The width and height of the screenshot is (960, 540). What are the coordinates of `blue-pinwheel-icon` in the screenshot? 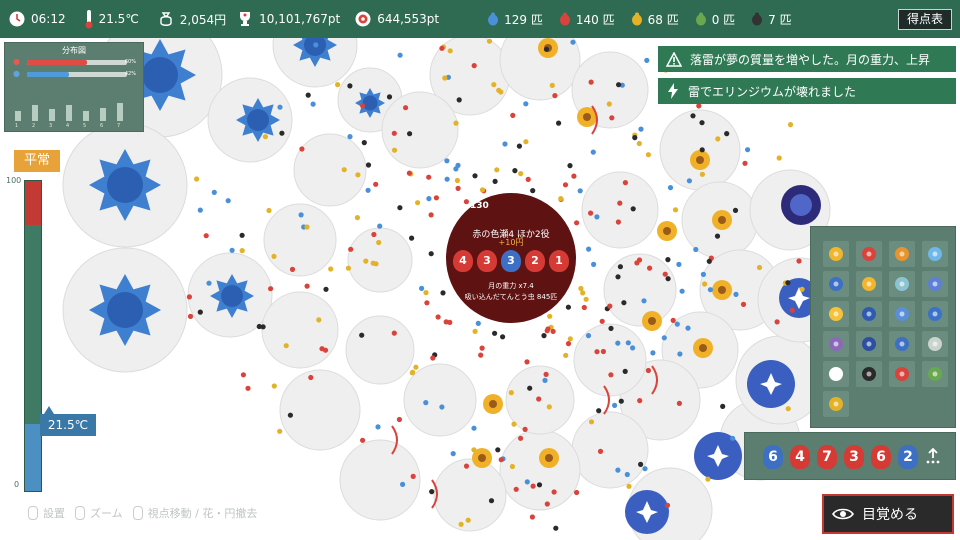 It's located at (902, 344).